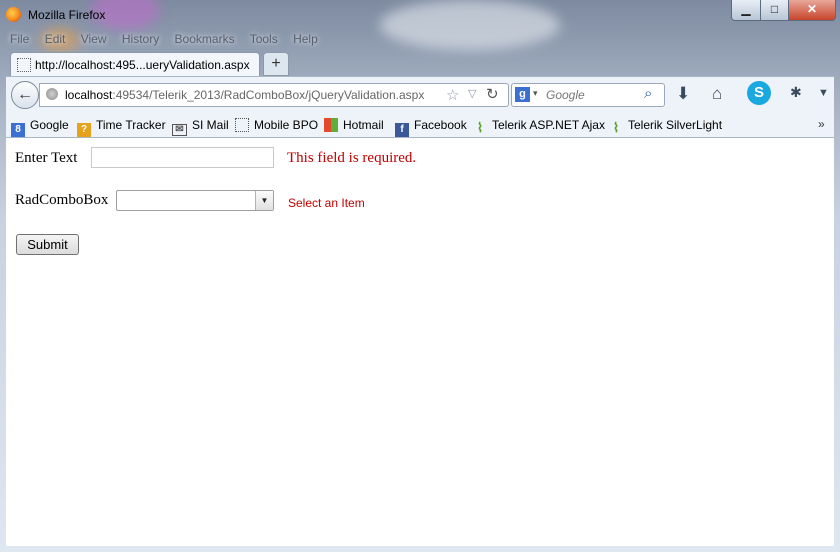  I want to click on reload-icon: ↻, so click(492, 94).